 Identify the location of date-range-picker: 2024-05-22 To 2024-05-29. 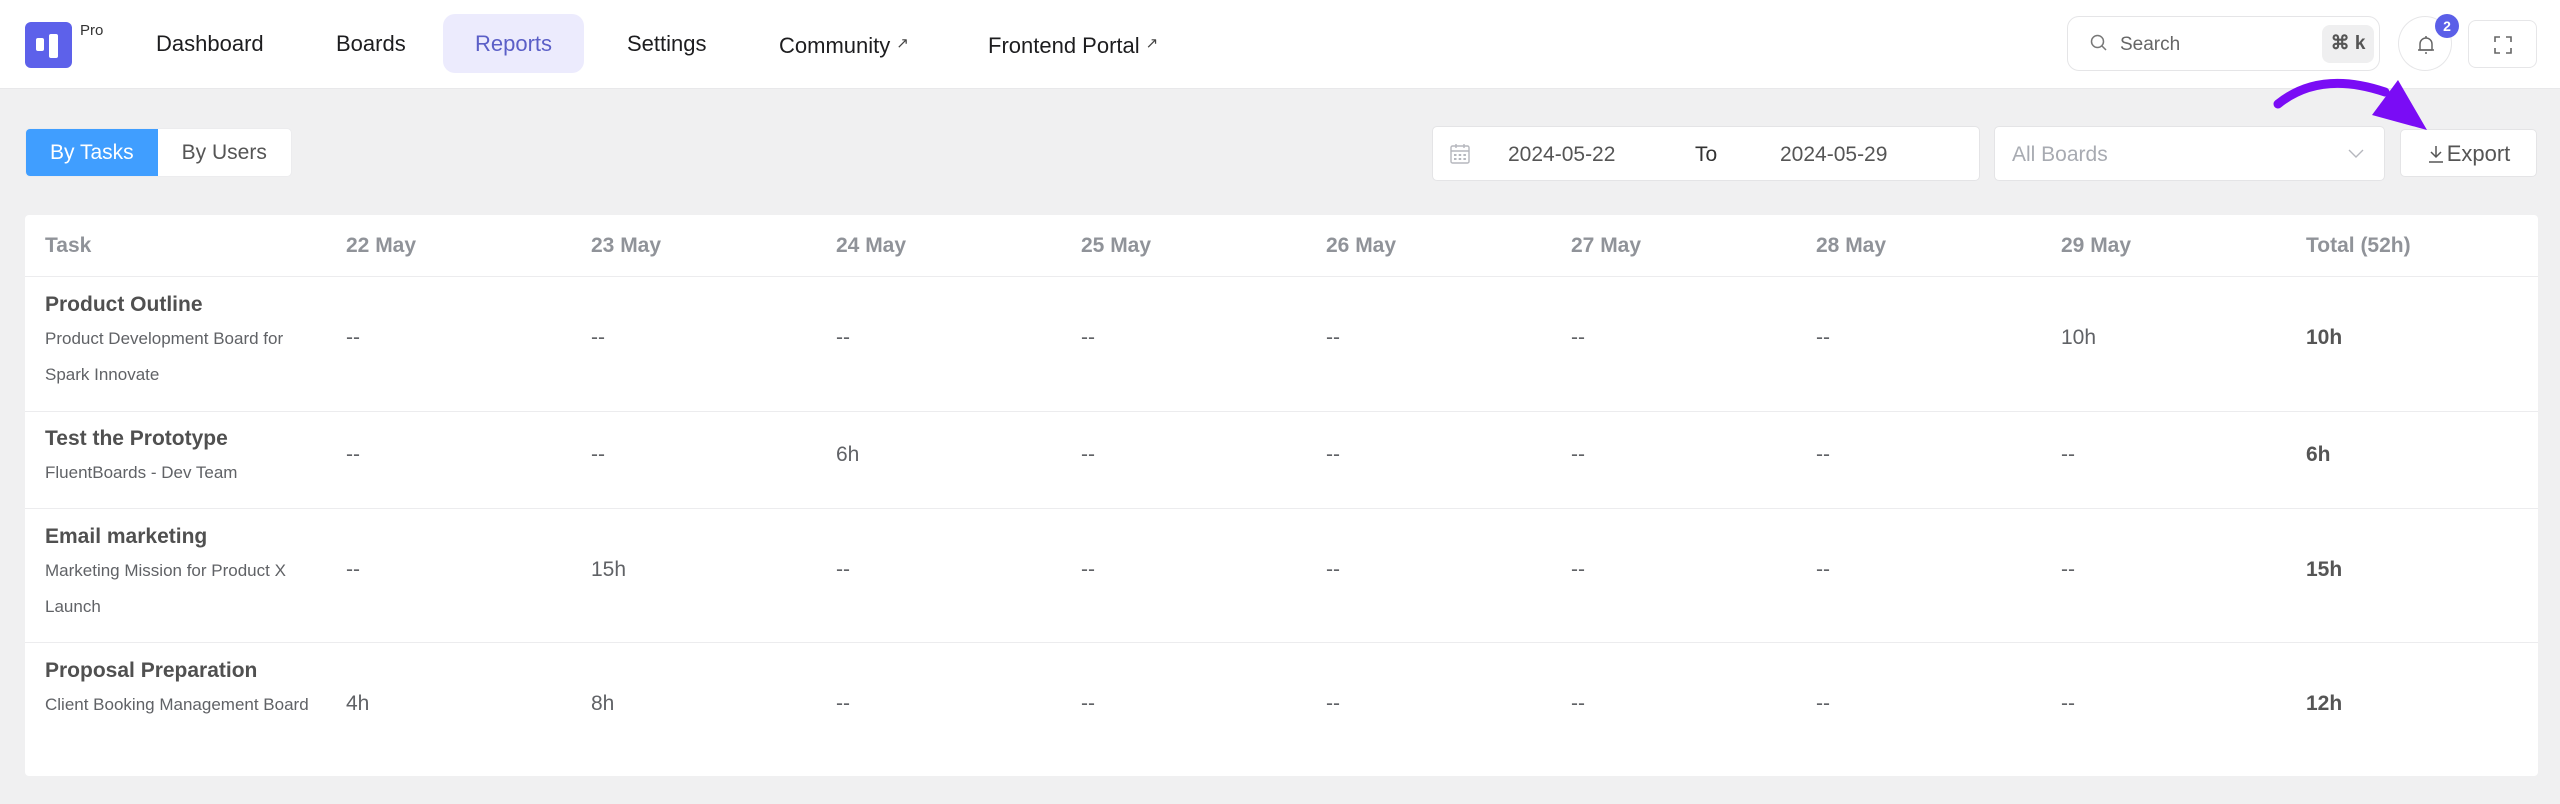
(1706, 153).